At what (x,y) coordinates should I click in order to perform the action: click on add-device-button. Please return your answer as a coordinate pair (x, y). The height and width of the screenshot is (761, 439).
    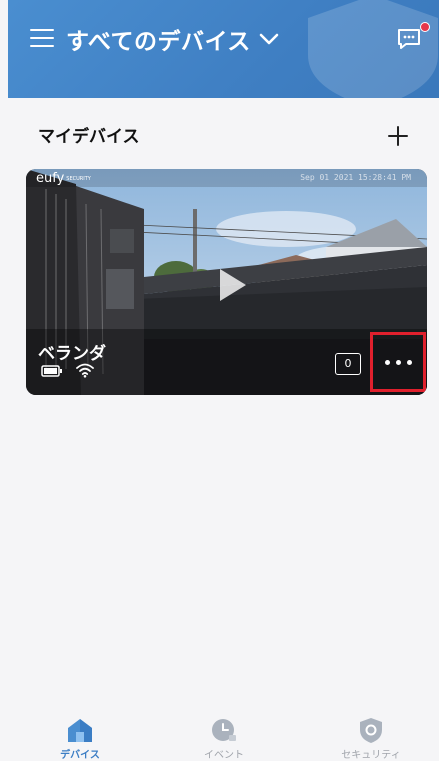
    Looking at the image, I should click on (398, 136).